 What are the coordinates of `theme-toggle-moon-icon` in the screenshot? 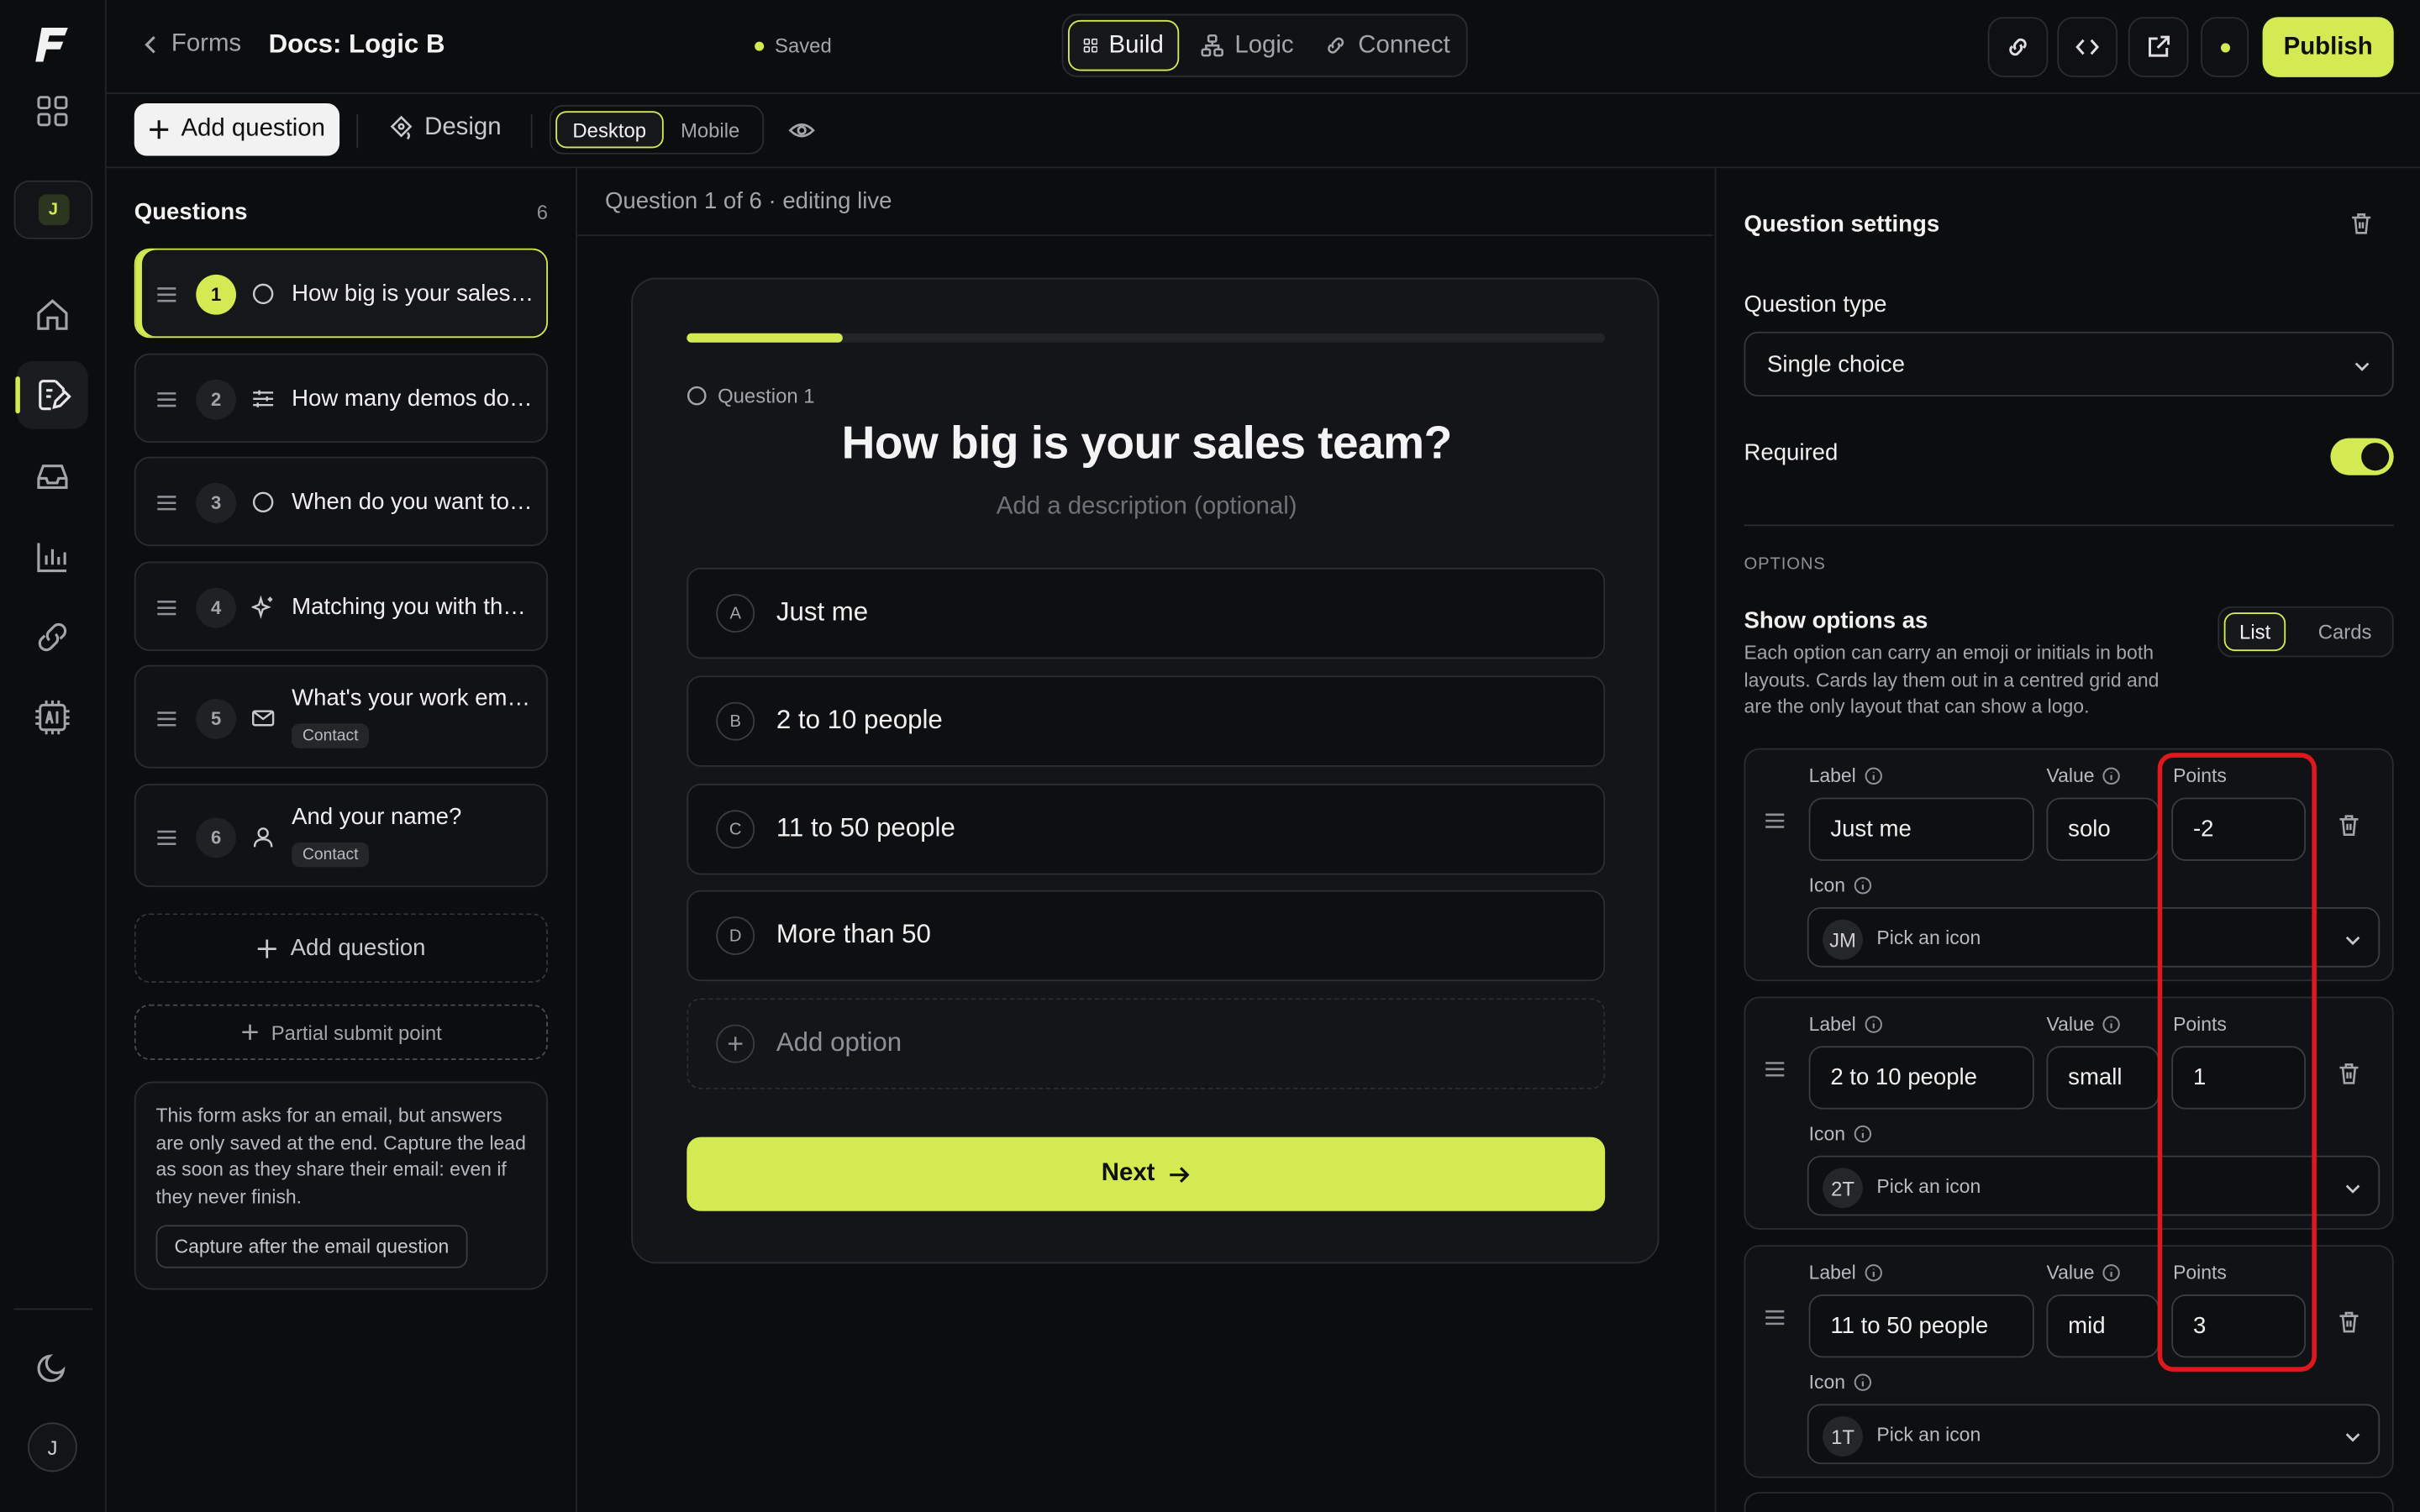 It's located at (52, 1367).